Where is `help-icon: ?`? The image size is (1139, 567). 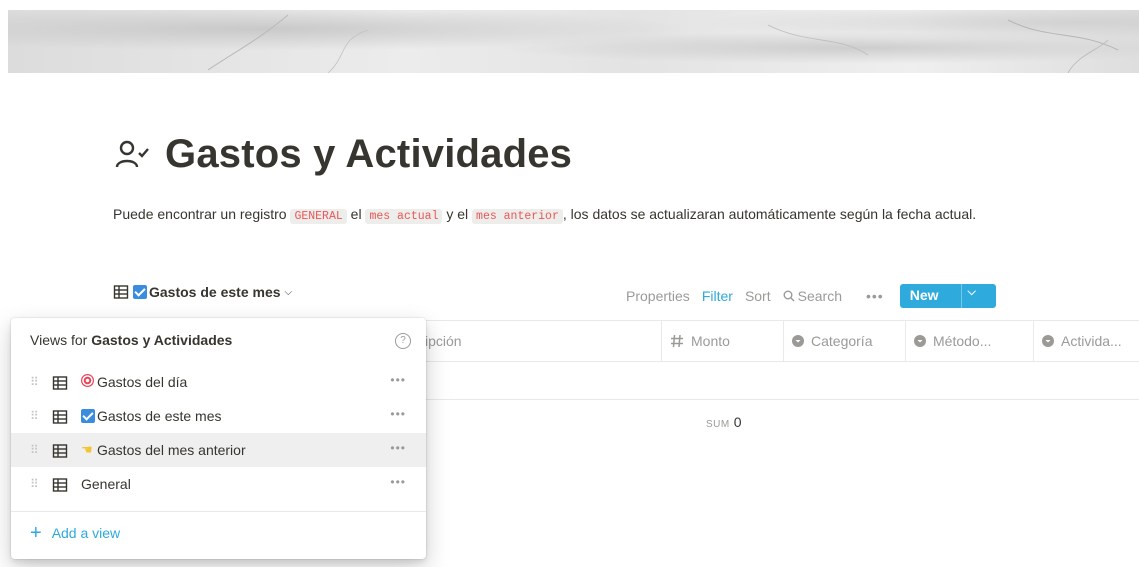 help-icon: ? is located at coordinates (403, 341).